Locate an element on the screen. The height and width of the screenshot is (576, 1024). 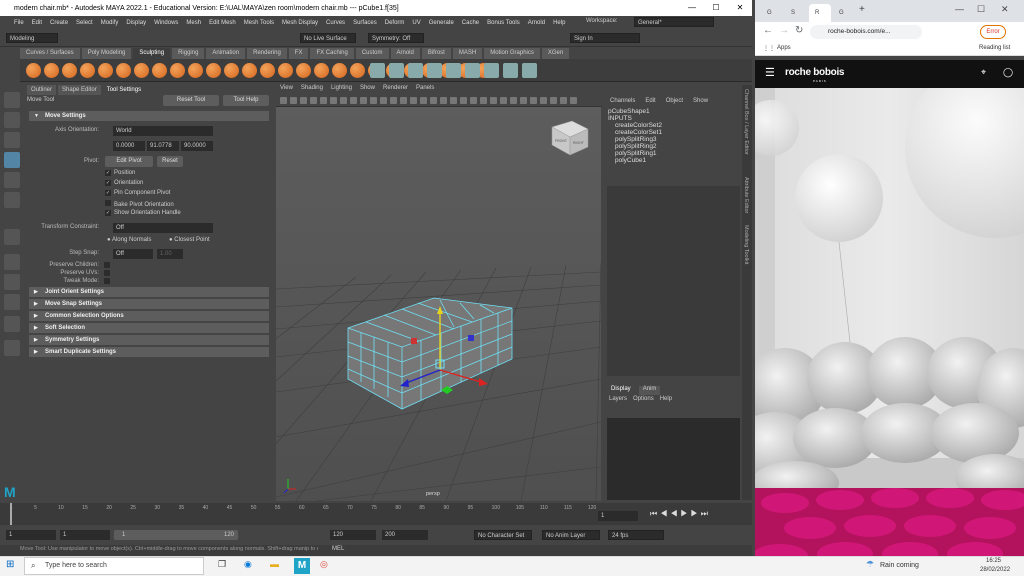
move-tool-icon is located at coordinates (12, 160).